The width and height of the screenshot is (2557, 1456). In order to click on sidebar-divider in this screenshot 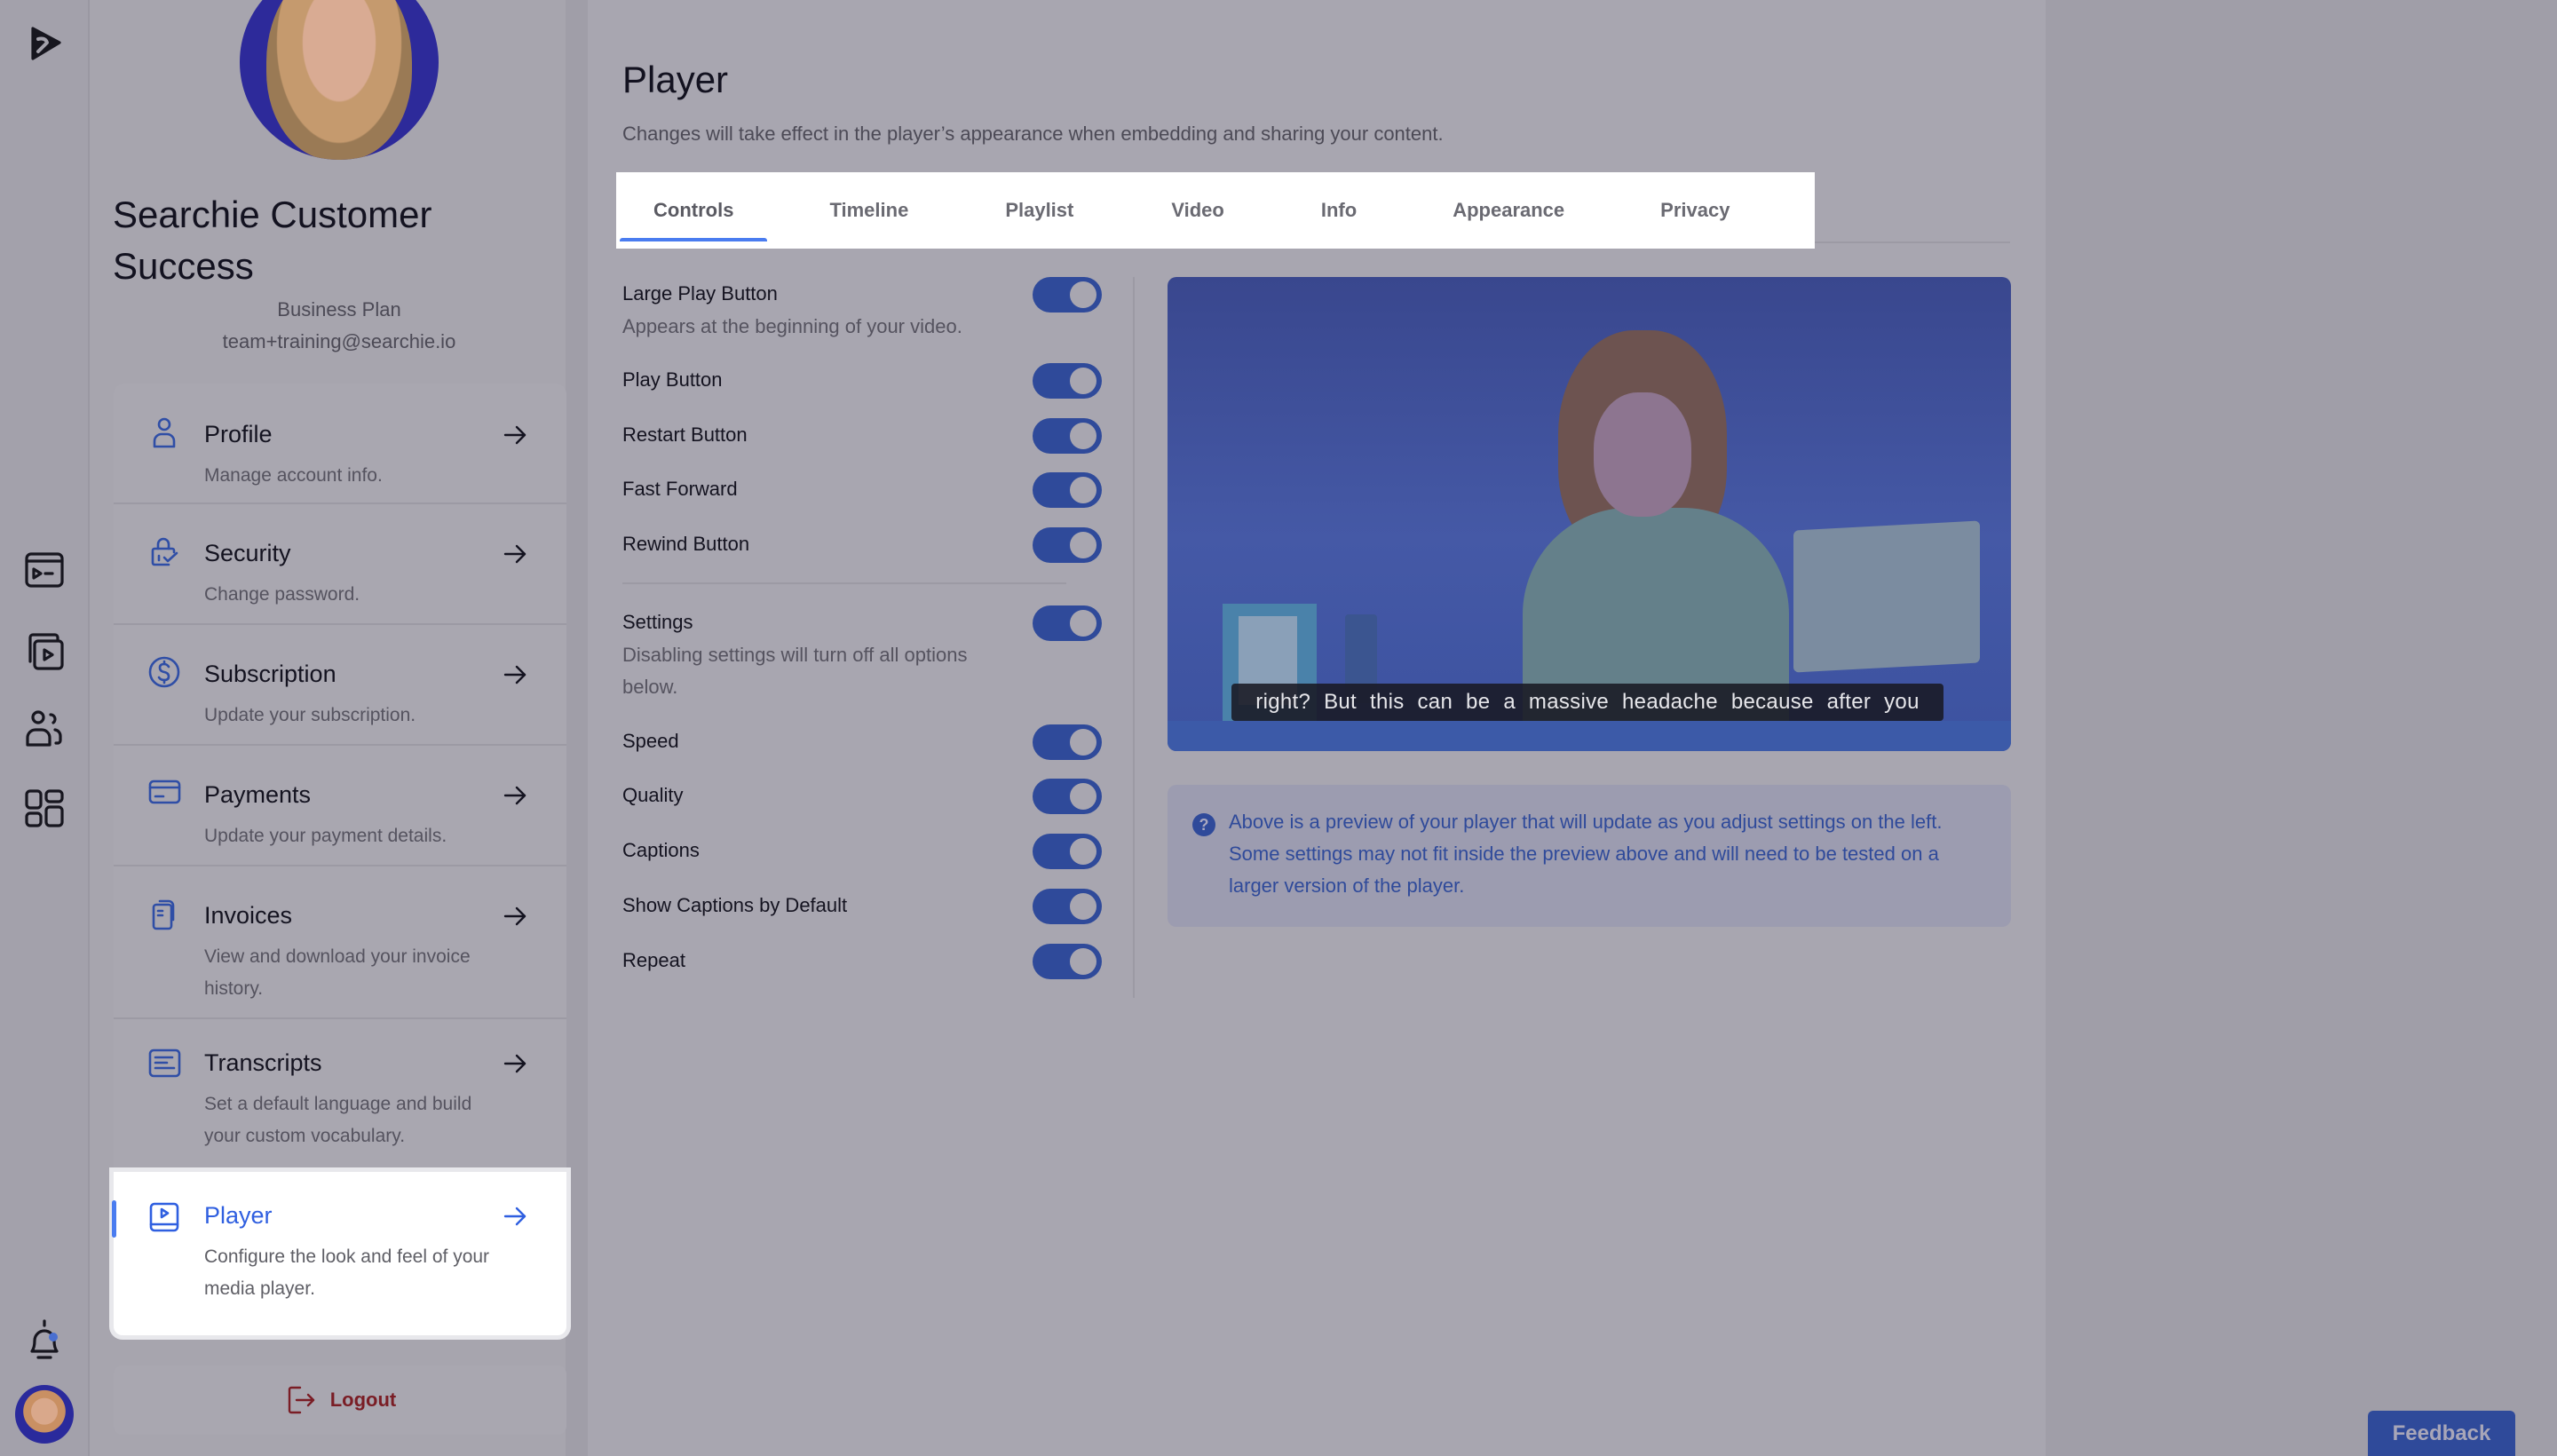, I will do `click(577, 728)`.